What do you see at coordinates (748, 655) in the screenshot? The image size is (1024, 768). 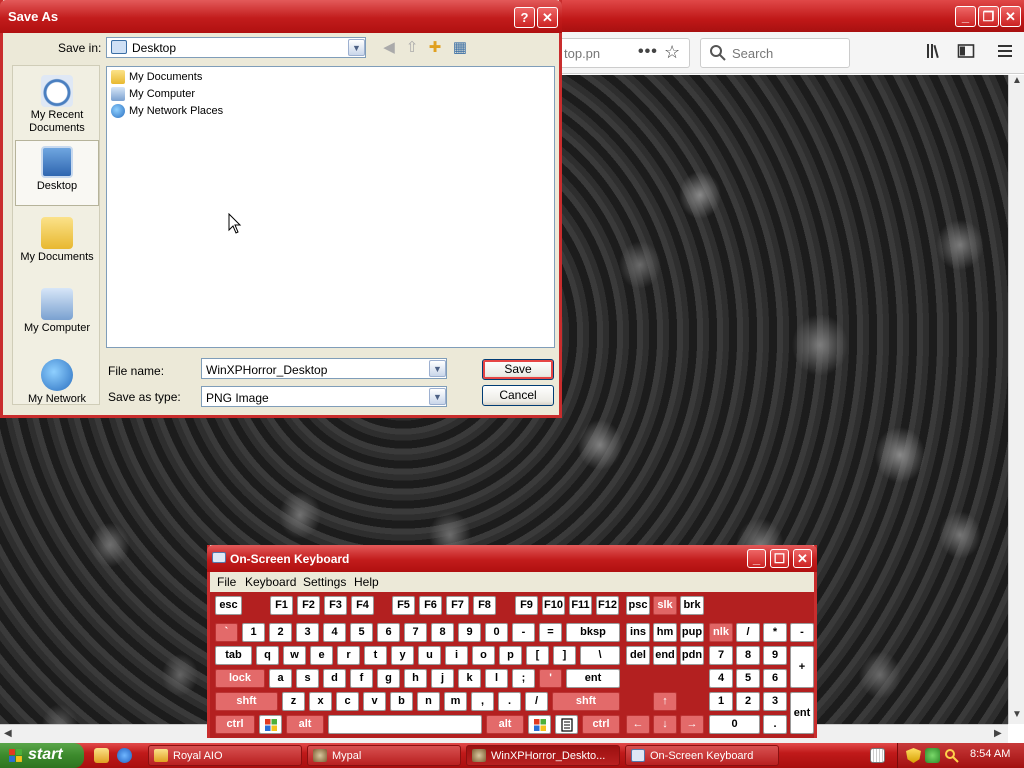 I see `key-numpad-8: 8` at bounding box center [748, 655].